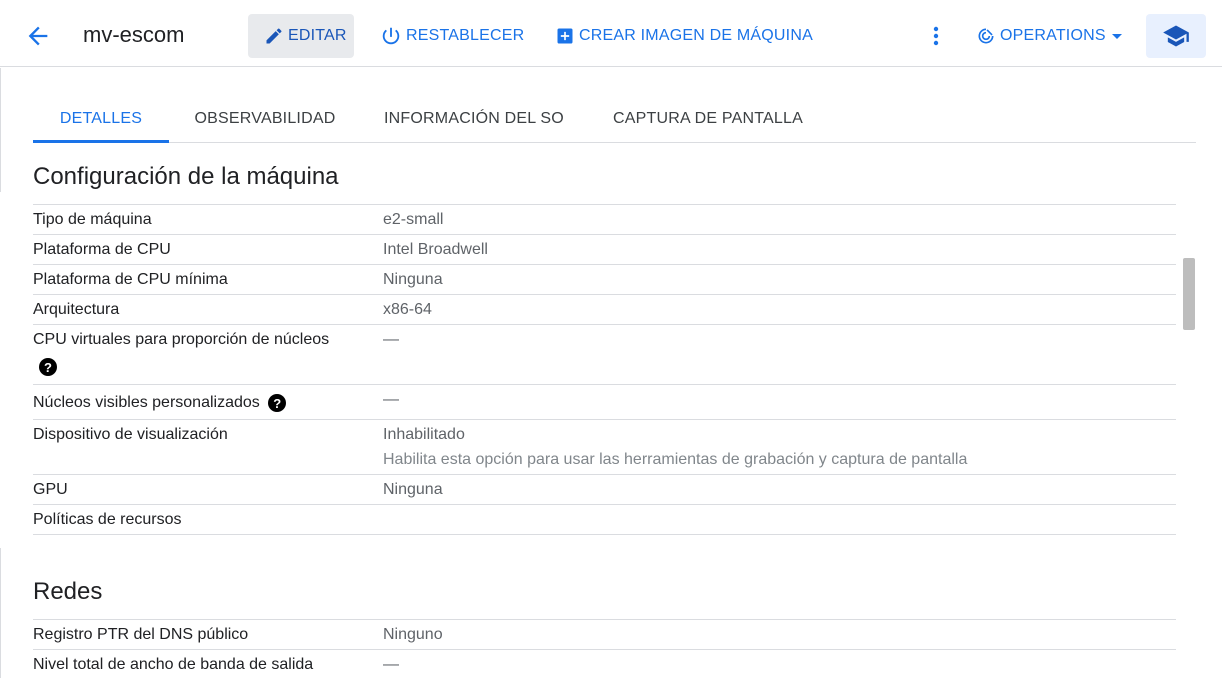 This screenshot has height=678, width=1222. Describe the element at coordinates (181, 339) in the screenshot. I see `property-label: CPU virtuales para proporción de núcleos` at that location.